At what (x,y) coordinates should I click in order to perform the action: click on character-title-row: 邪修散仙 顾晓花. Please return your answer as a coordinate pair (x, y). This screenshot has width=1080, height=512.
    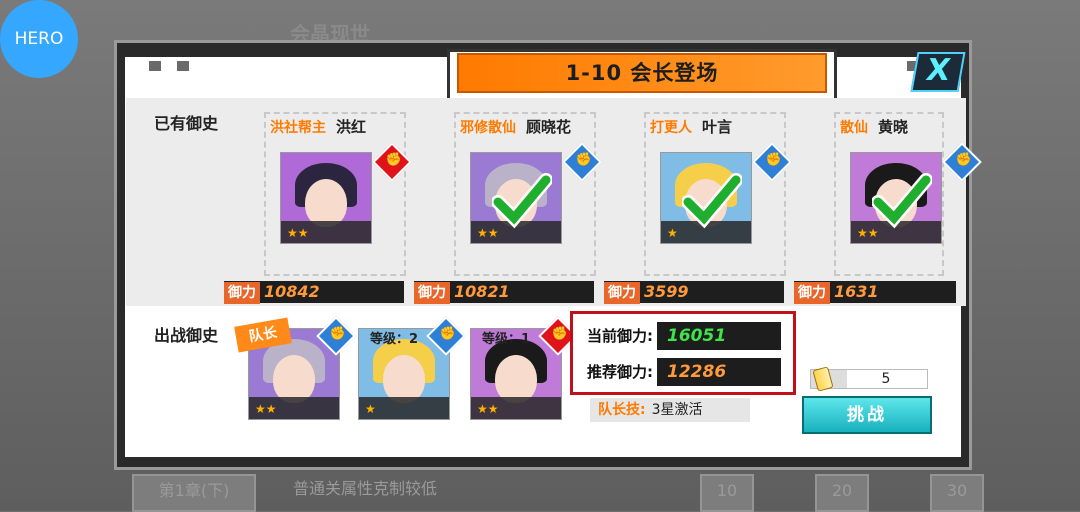
    Looking at the image, I should click on (515, 126).